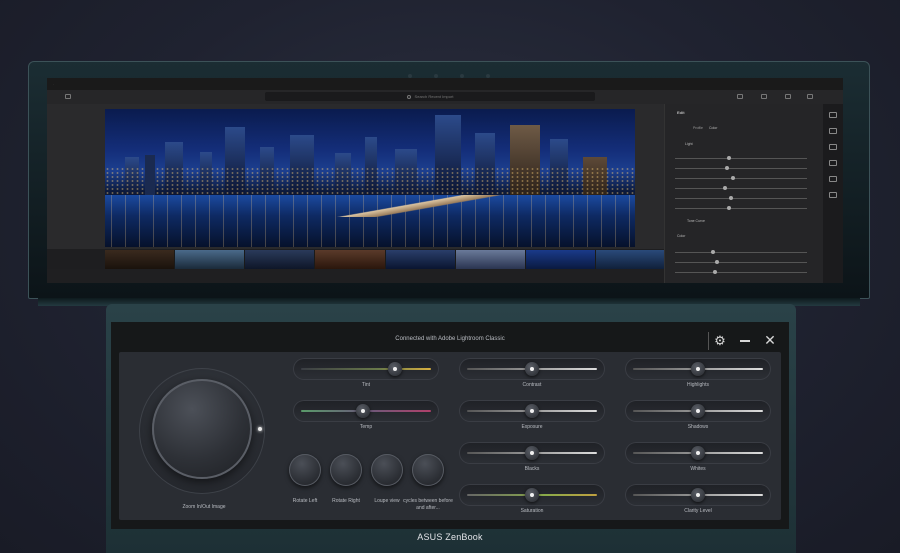 The height and width of the screenshot is (553, 900). What do you see at coordinates (394, 369) in the screenshot?
I see `tint-slider-knob` at bounding box center [394, 369].